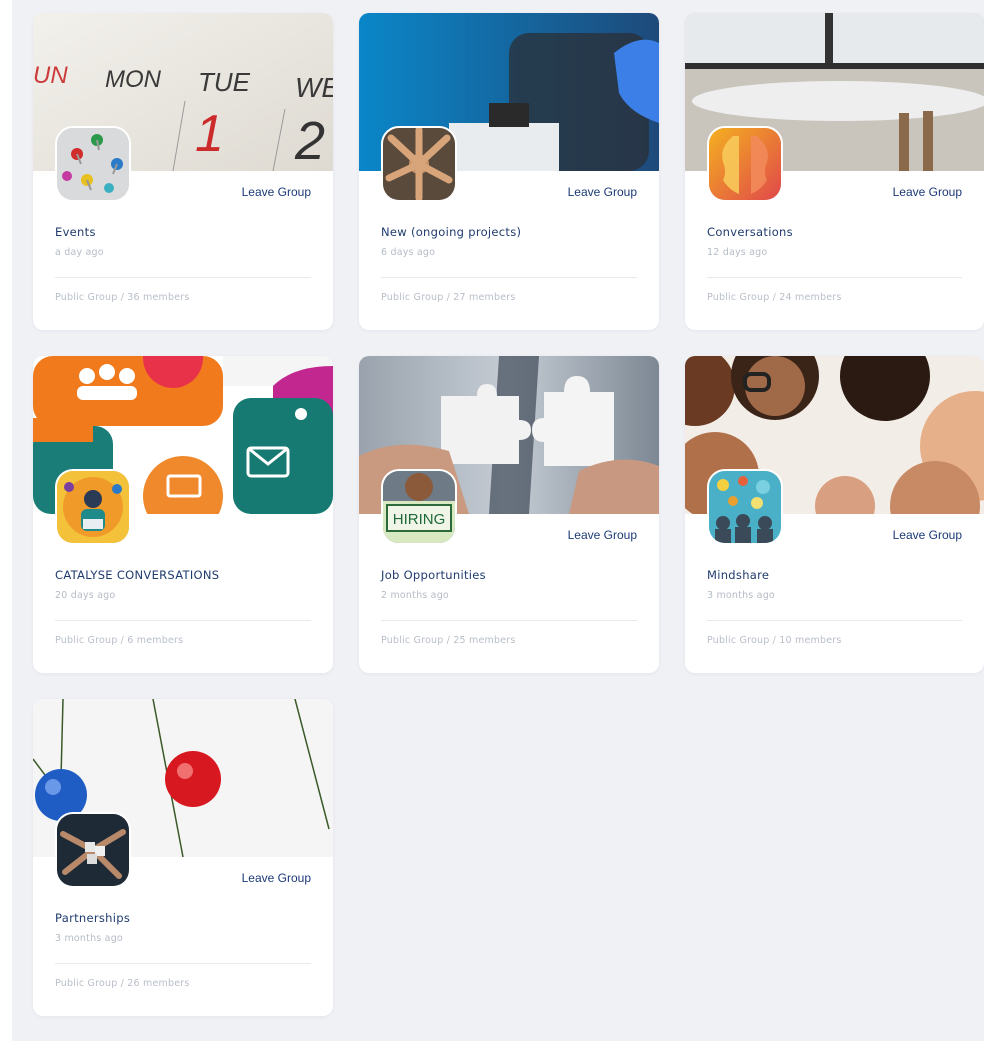 The width and height of the screenshot is (984, 1041). I want to click on group-name: Events, so click(75, 232).